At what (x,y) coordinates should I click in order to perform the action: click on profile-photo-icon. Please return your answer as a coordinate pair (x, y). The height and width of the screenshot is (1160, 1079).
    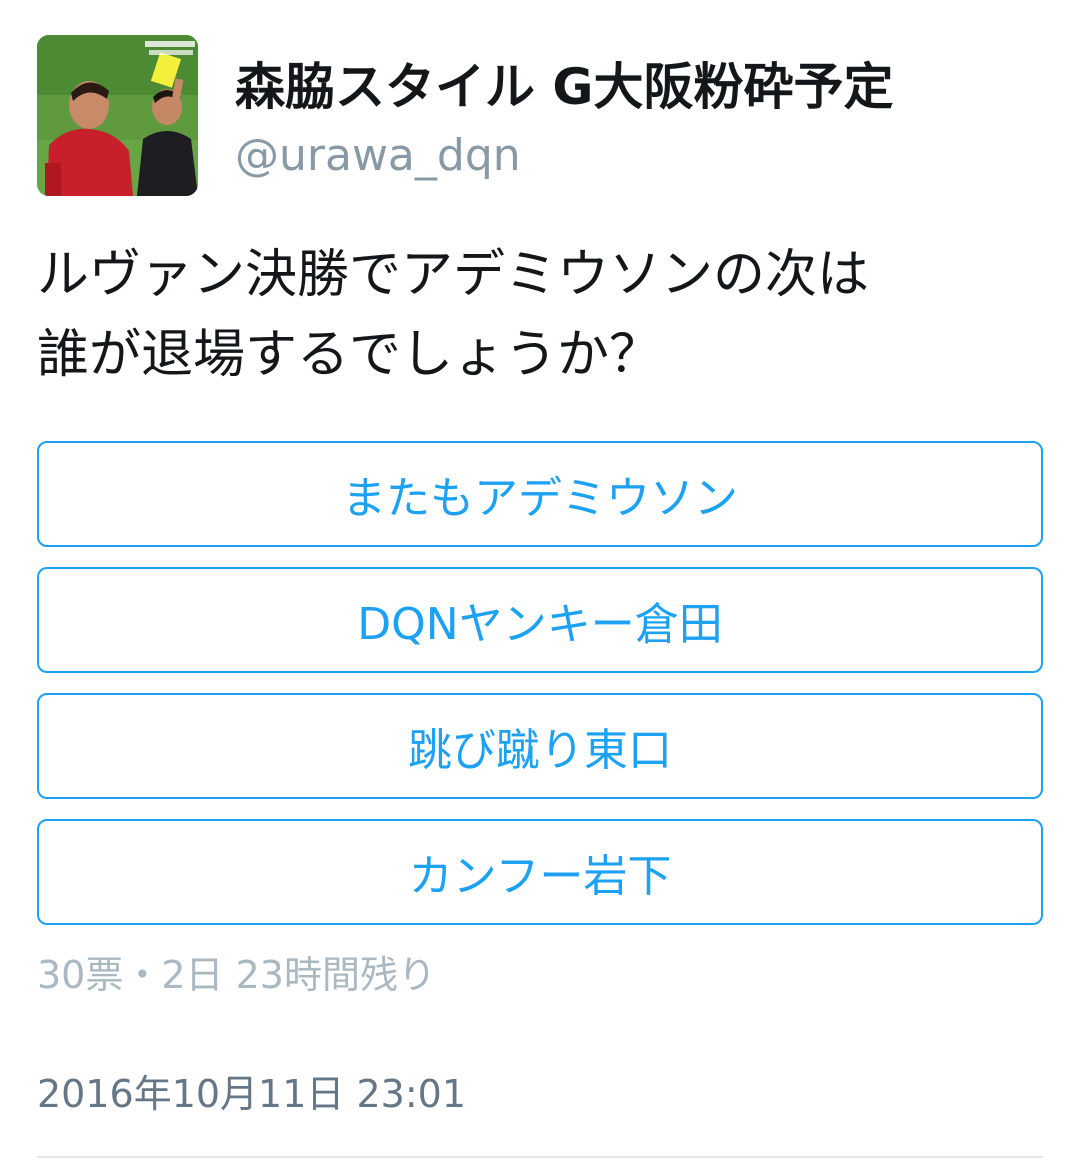
    Looking at the image, I should click on (117, 115).